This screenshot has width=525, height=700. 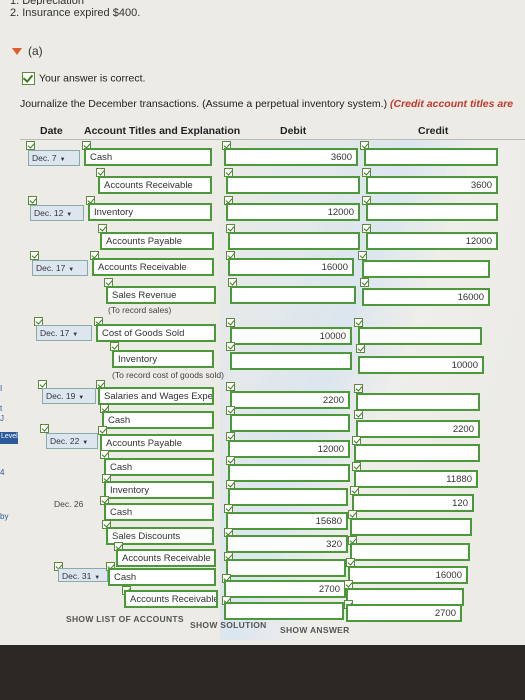 What do you see at coordinates (432, 185) in the screenshot?
I see `credit-field: 3600` at bounding box center [432, 185].